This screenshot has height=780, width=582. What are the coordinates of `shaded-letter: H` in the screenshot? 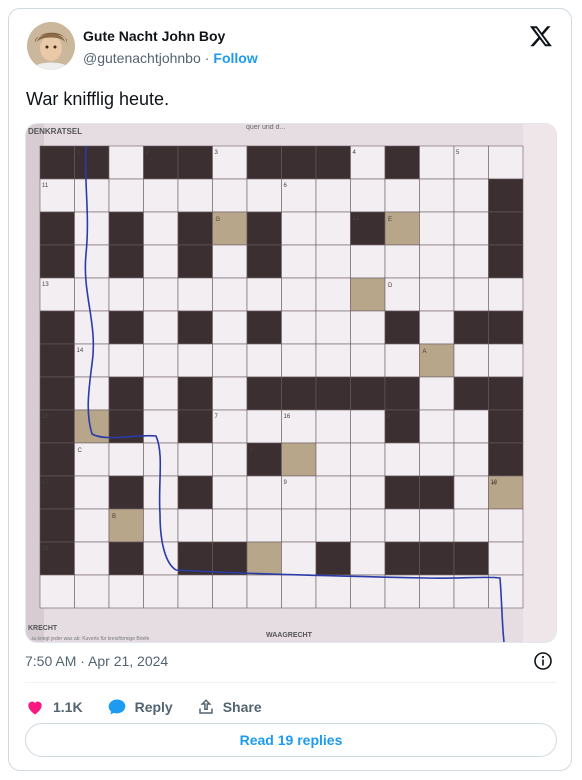 It's located at (494, 484).